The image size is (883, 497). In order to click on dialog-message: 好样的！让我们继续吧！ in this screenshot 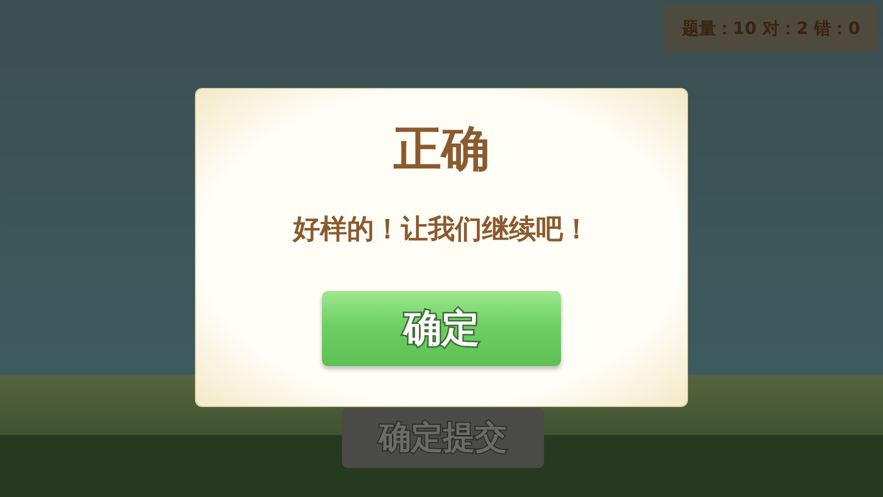, I will do `click(441, 230)`.